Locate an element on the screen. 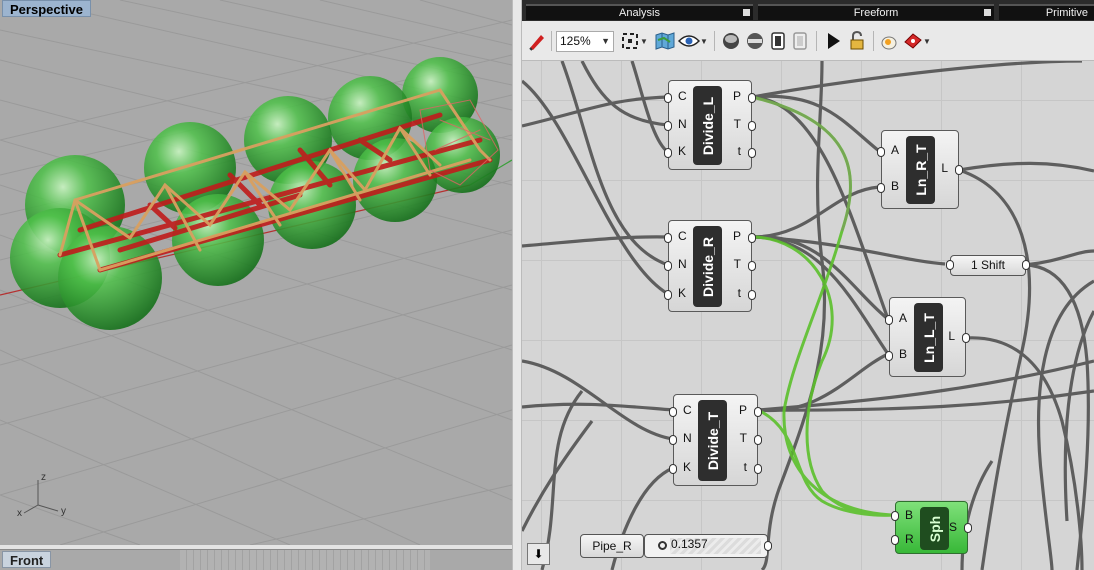 This screenshot has height=570, width=1094. lock-icon is located at coordinates (857, 41).